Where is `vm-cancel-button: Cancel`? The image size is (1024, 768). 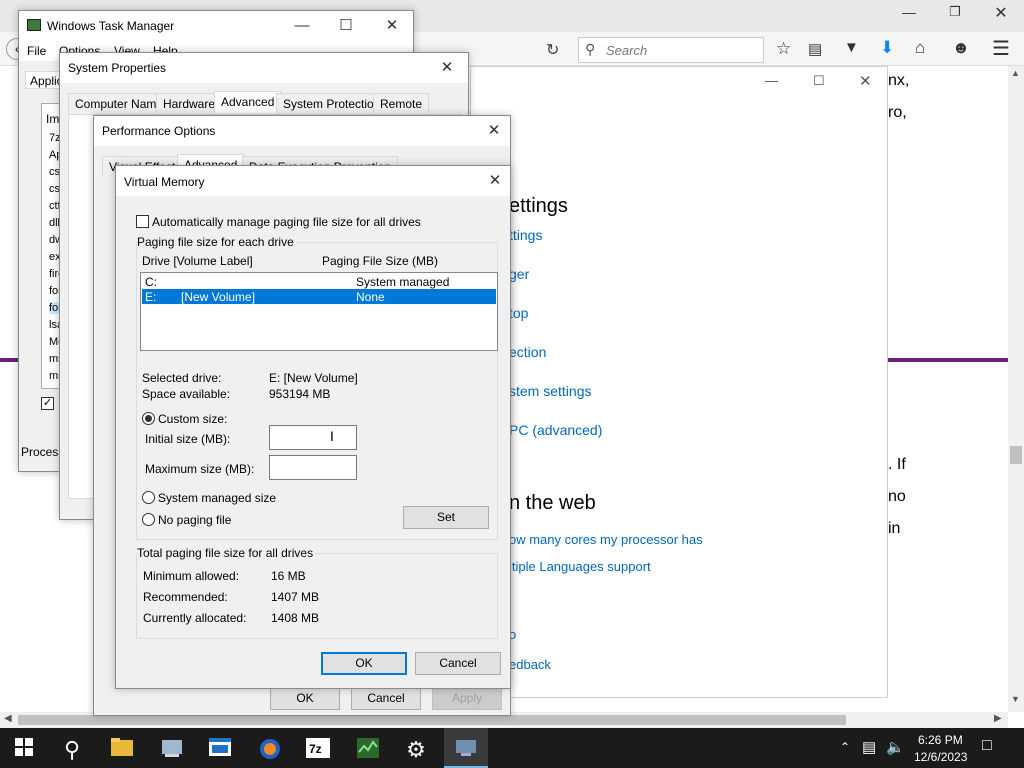 vm-cancel-button: Cancel is located at coordinates (458, 663).